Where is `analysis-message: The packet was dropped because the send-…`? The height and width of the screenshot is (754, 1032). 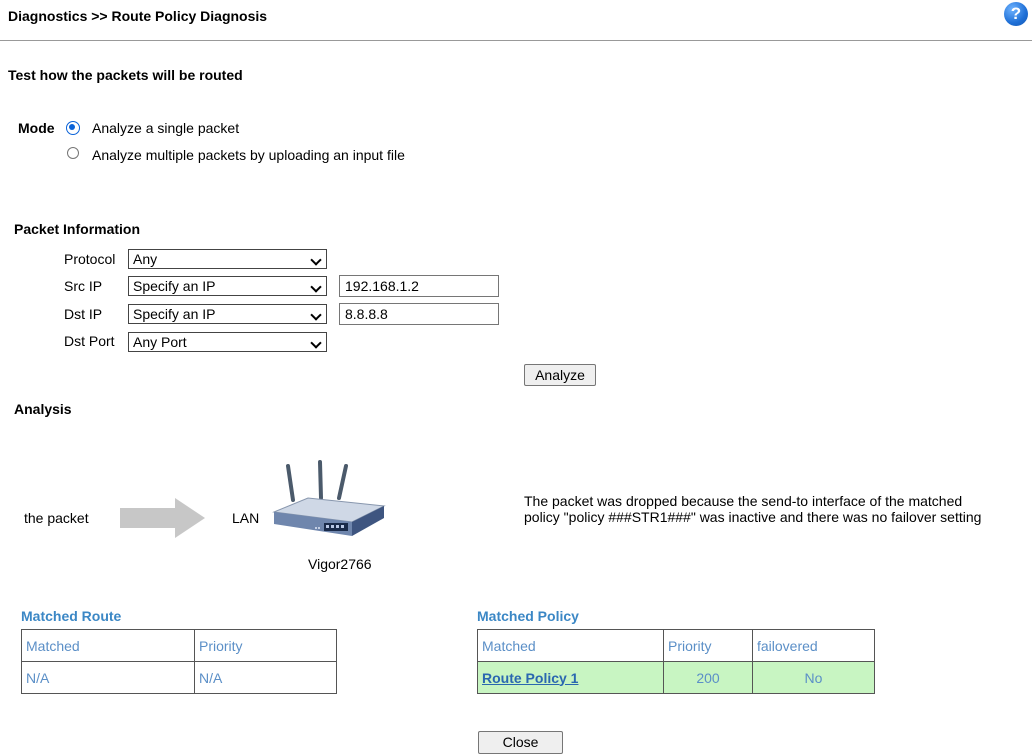
analysis-message: The packet was dropped because the send-… is located at coordinates (752, 509).